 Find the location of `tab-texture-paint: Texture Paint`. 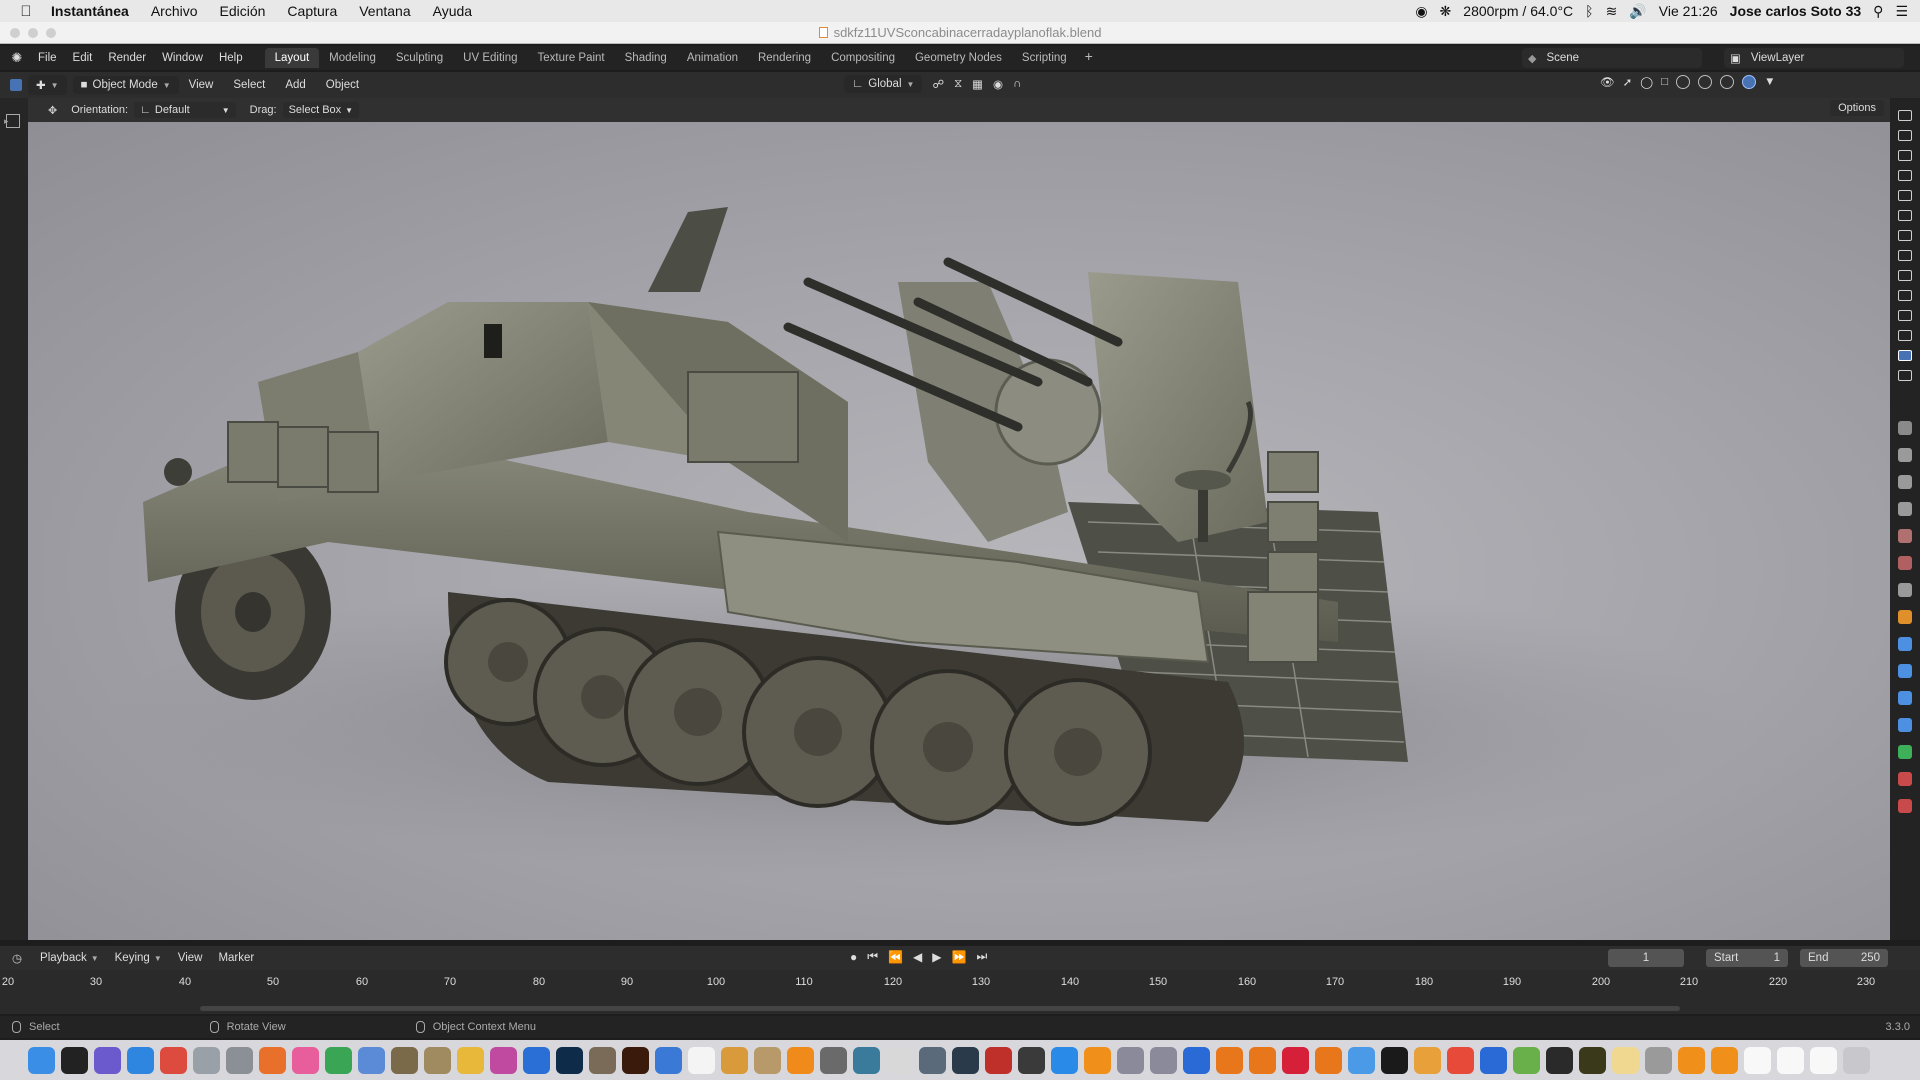

tab-texture-paint: Texture Paint is located at coordinates (571, 58).